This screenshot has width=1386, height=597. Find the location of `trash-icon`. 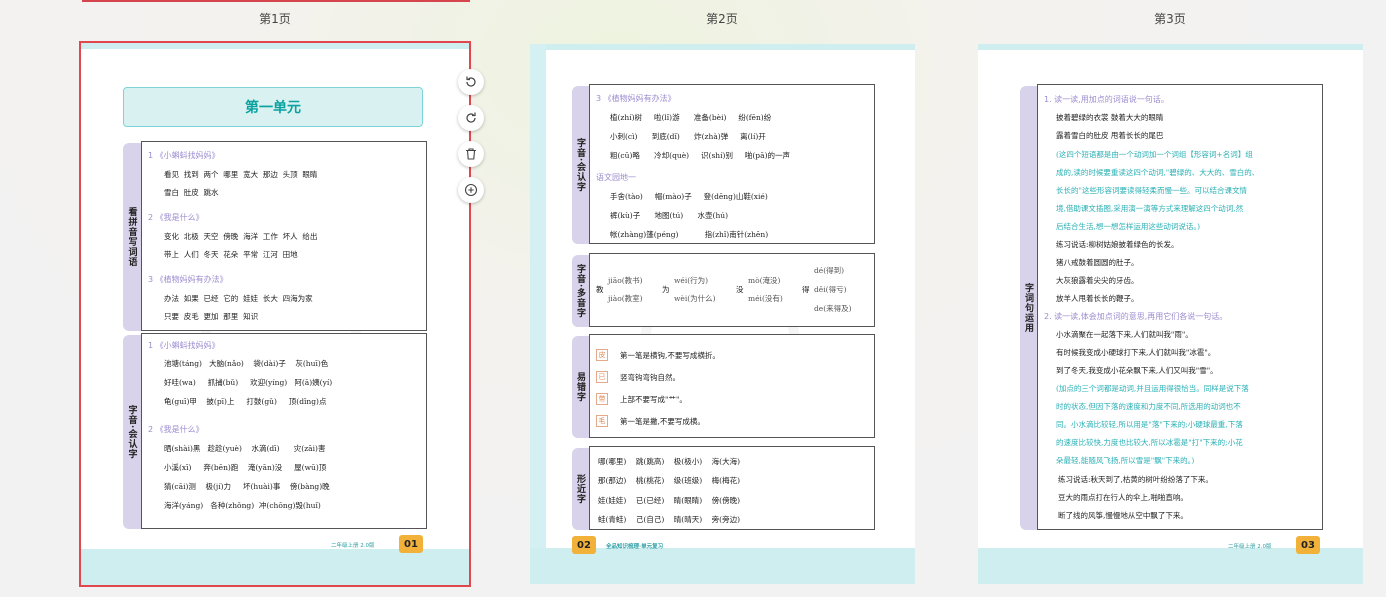

trash-icon is located at coordinates (471, 154).